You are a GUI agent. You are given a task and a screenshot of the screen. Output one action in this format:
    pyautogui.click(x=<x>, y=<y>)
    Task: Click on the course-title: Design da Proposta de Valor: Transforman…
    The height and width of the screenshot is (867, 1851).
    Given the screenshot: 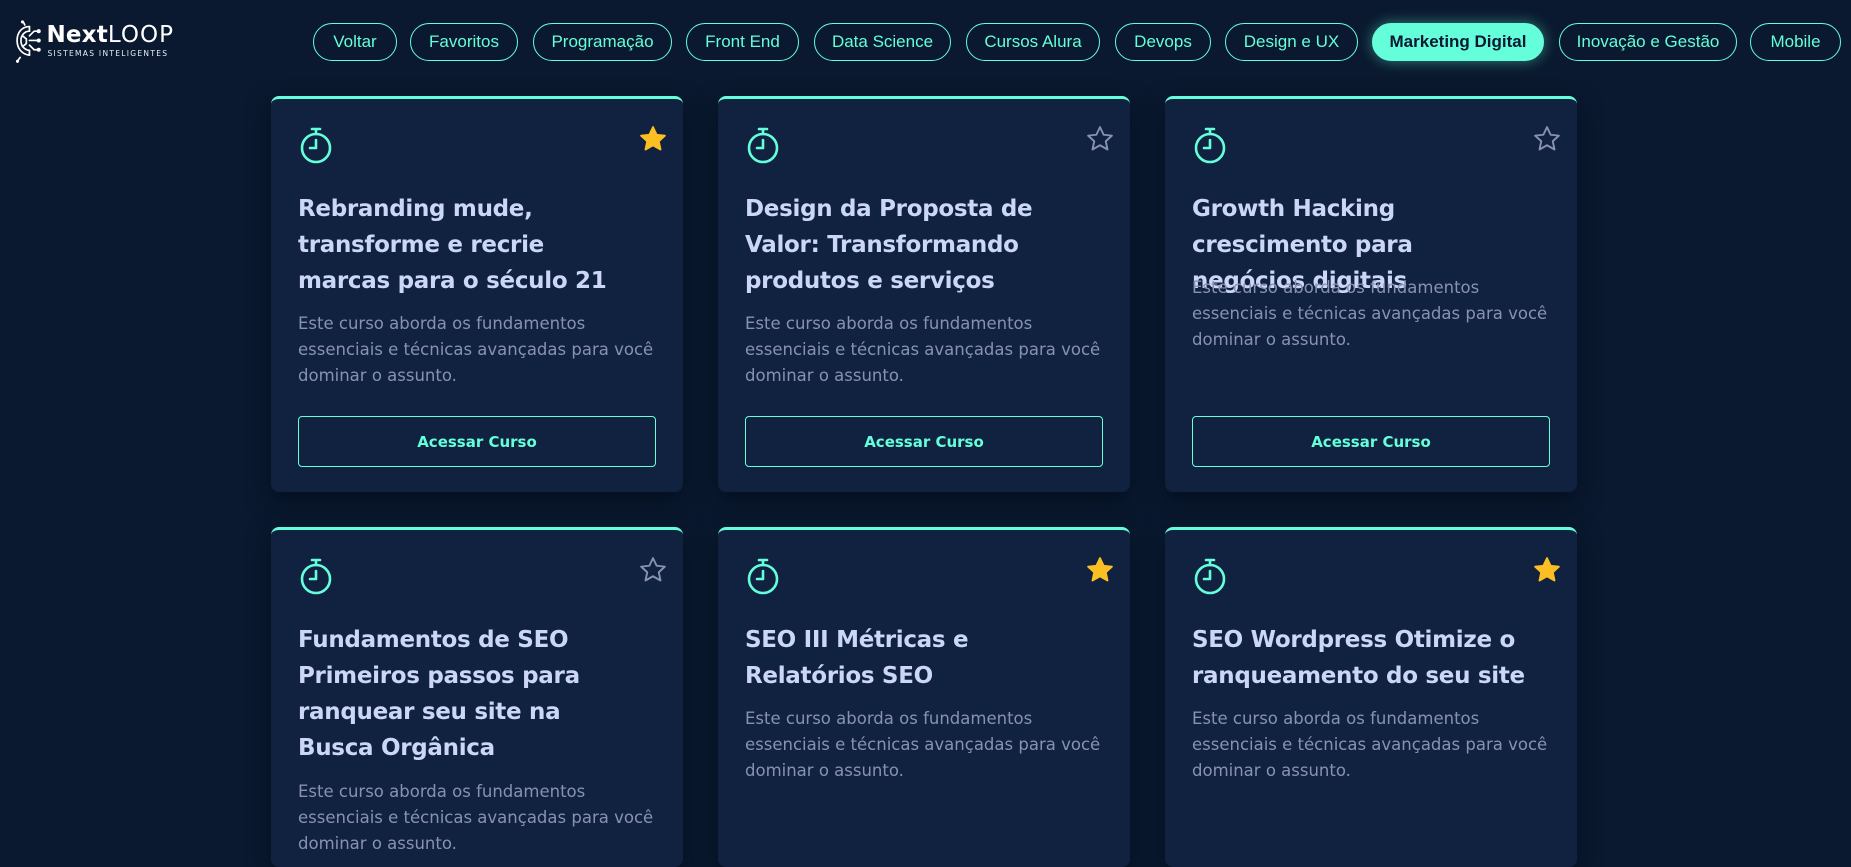 What is the action you would take?
    pyautogui.click(x=889, y=245)
    